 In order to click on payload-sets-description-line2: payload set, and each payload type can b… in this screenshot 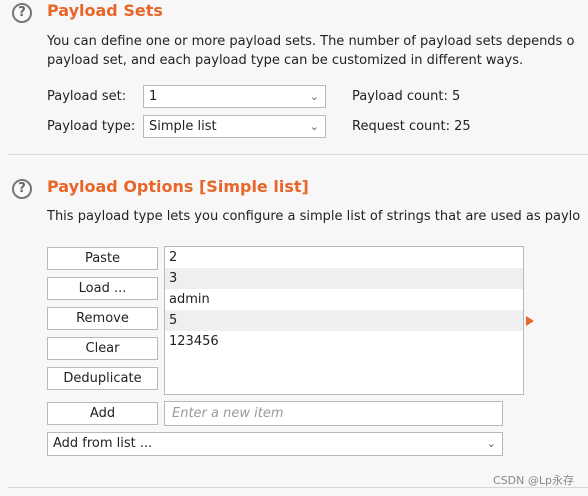, I will do `click(285, 60)`.